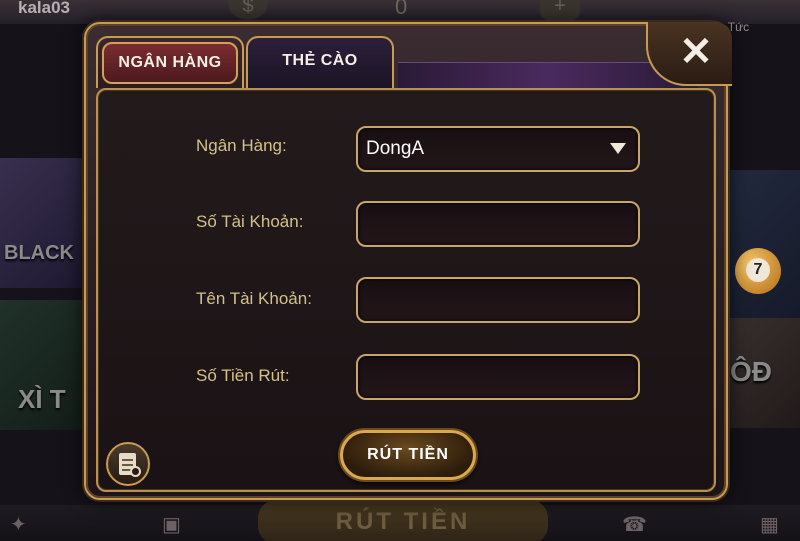 Image resolution: width=800 pixels, height=541 pixels. Describe the element at coordinates (42, 399) in the screenshot. I see `lobby-tile-label: XÌ T` at that location.